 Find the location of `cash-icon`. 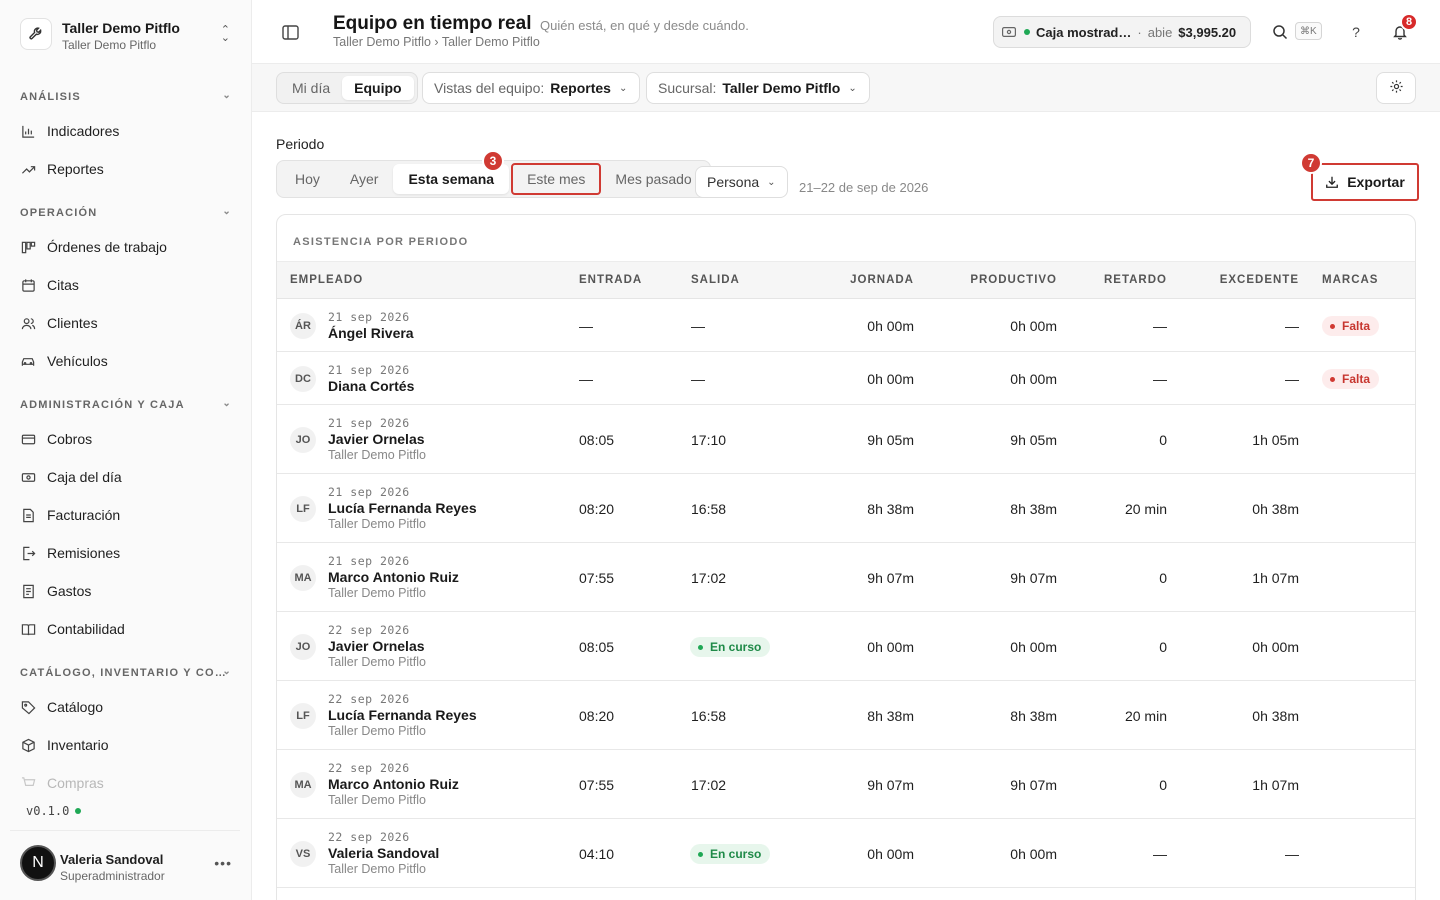

cash-icon is located at coordinates (28, 477).